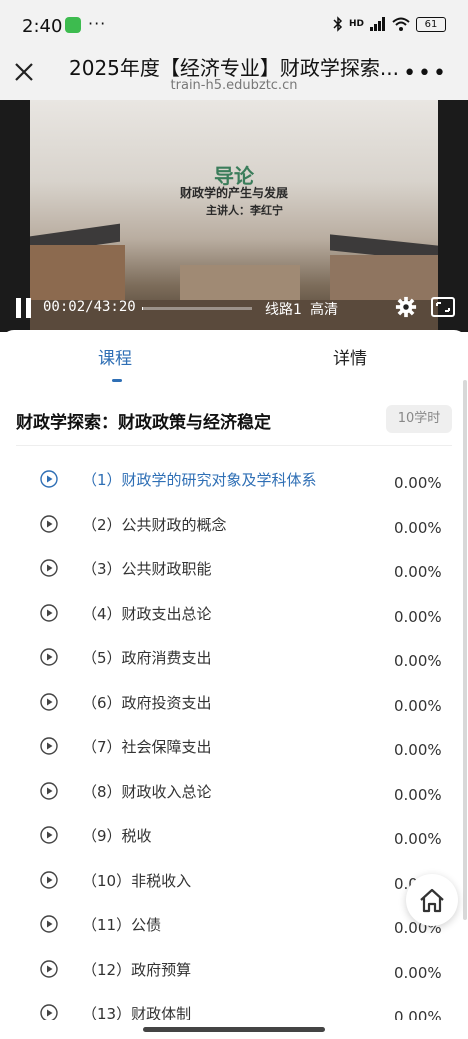  I want to click on more-icon: •••, so click(425, 73).